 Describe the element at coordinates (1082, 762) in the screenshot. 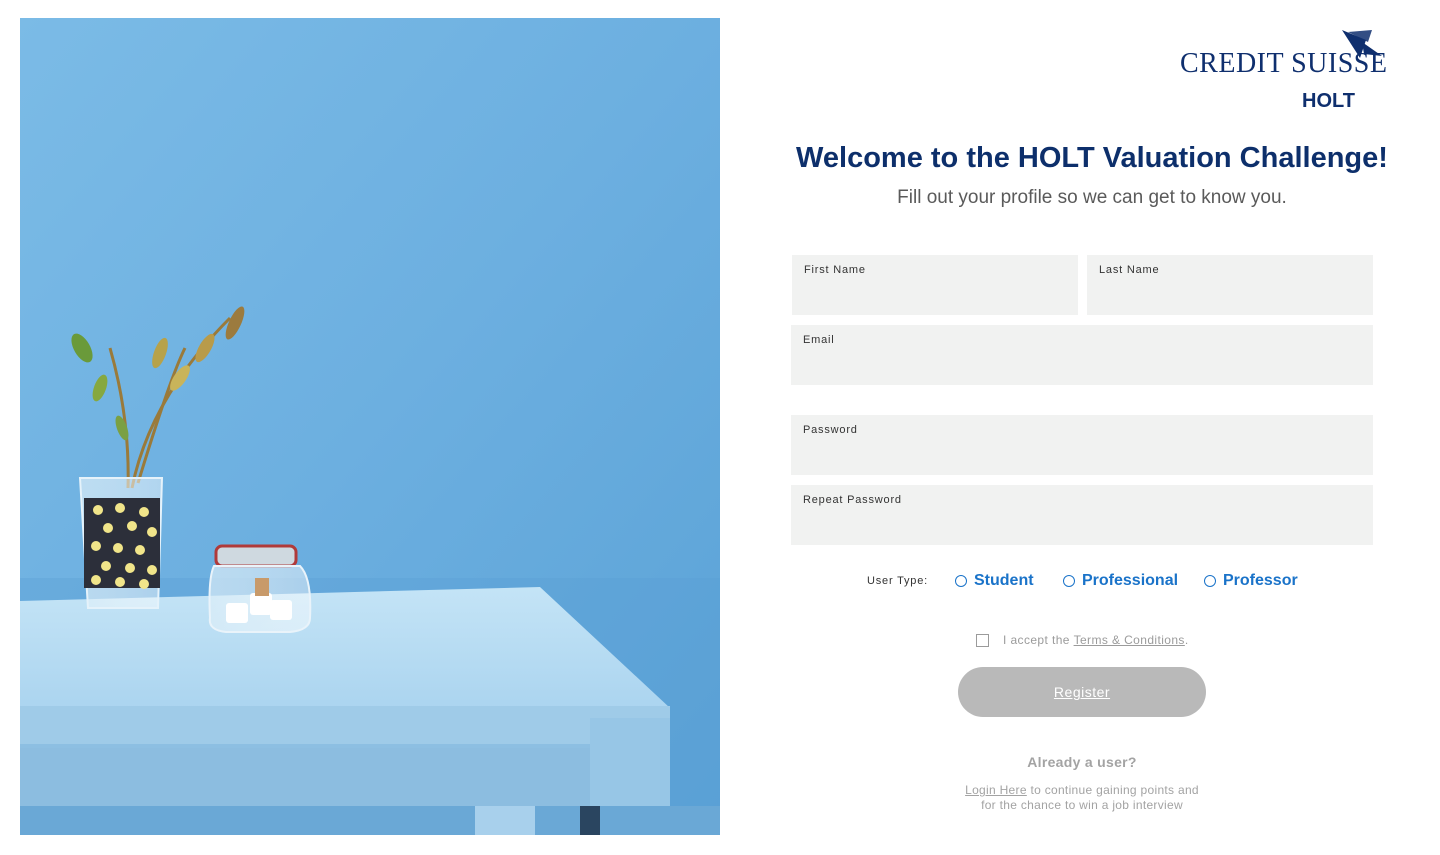

I see `already-user-text: Already a user?` at that location.